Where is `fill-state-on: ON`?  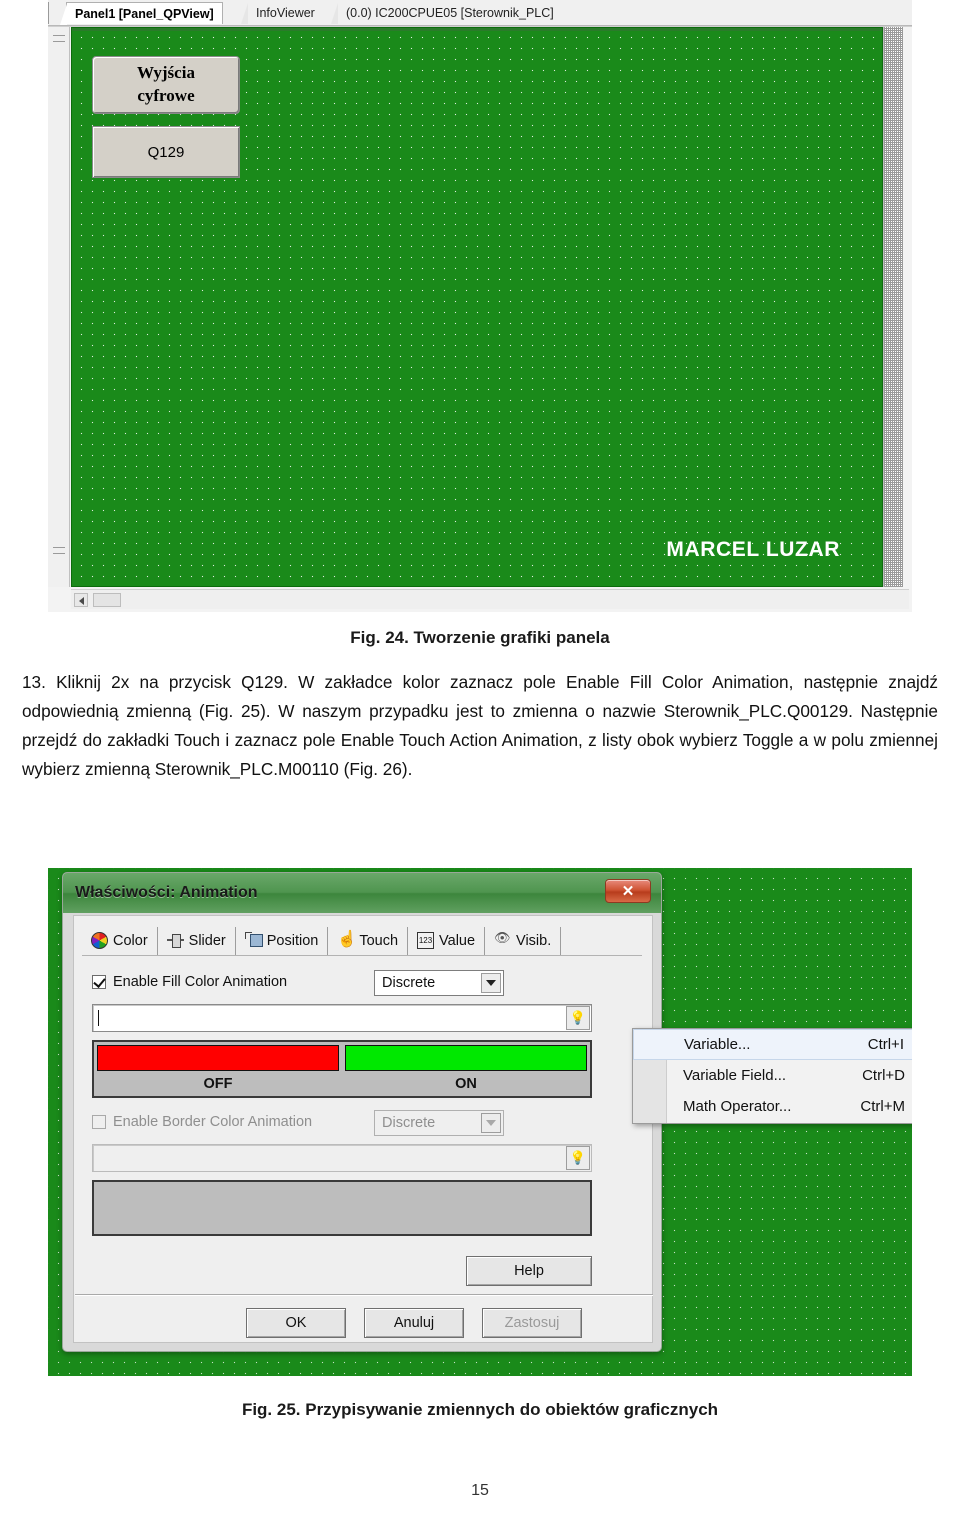
fill-state-on: ON is located at coordinates (466, 1069).